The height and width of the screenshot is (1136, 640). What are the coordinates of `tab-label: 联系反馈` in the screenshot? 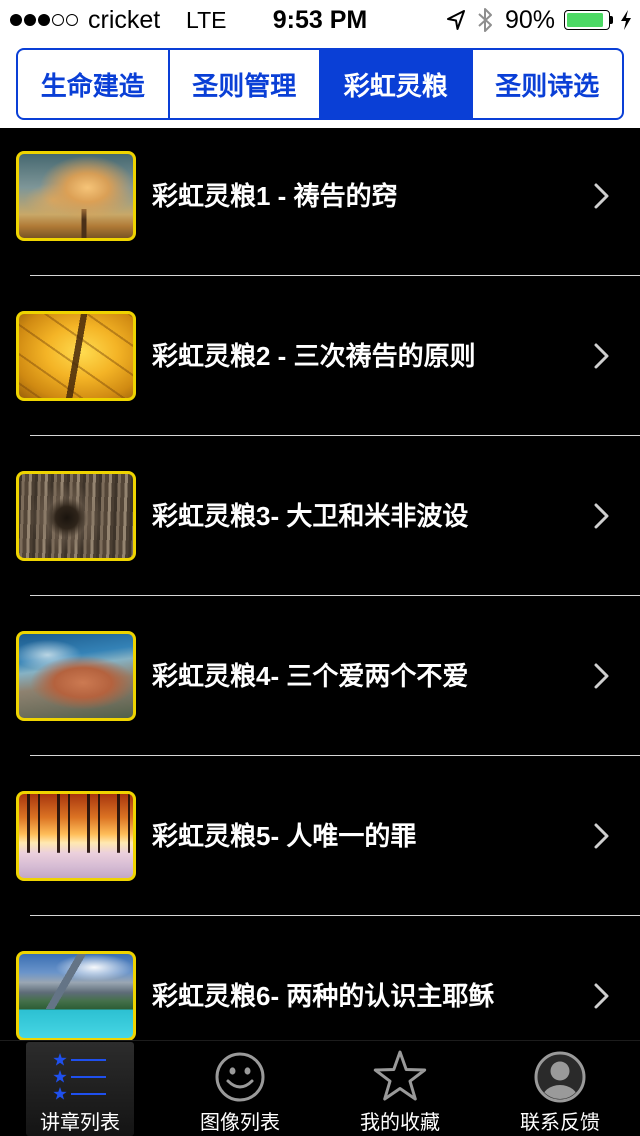 It's located at (560, 1123).